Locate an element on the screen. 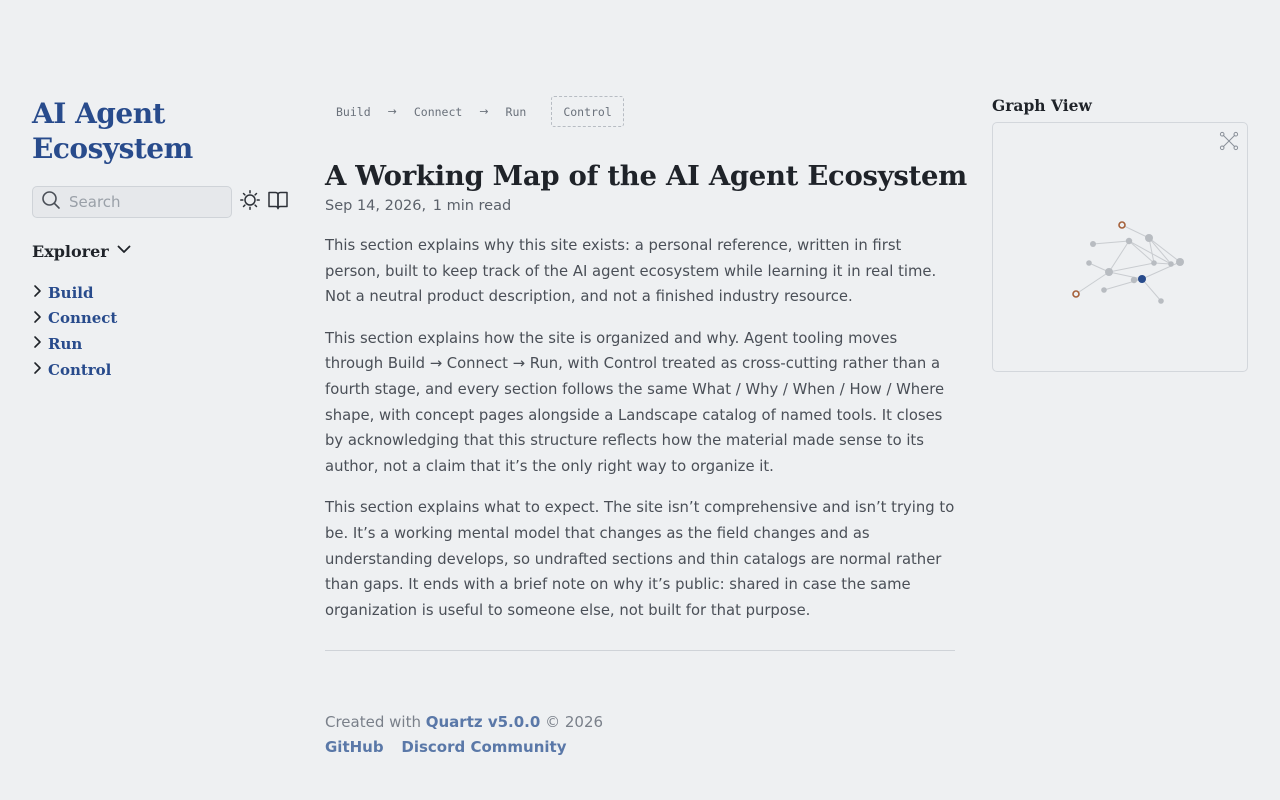  graph-view is located at coordinates (1120, 247).